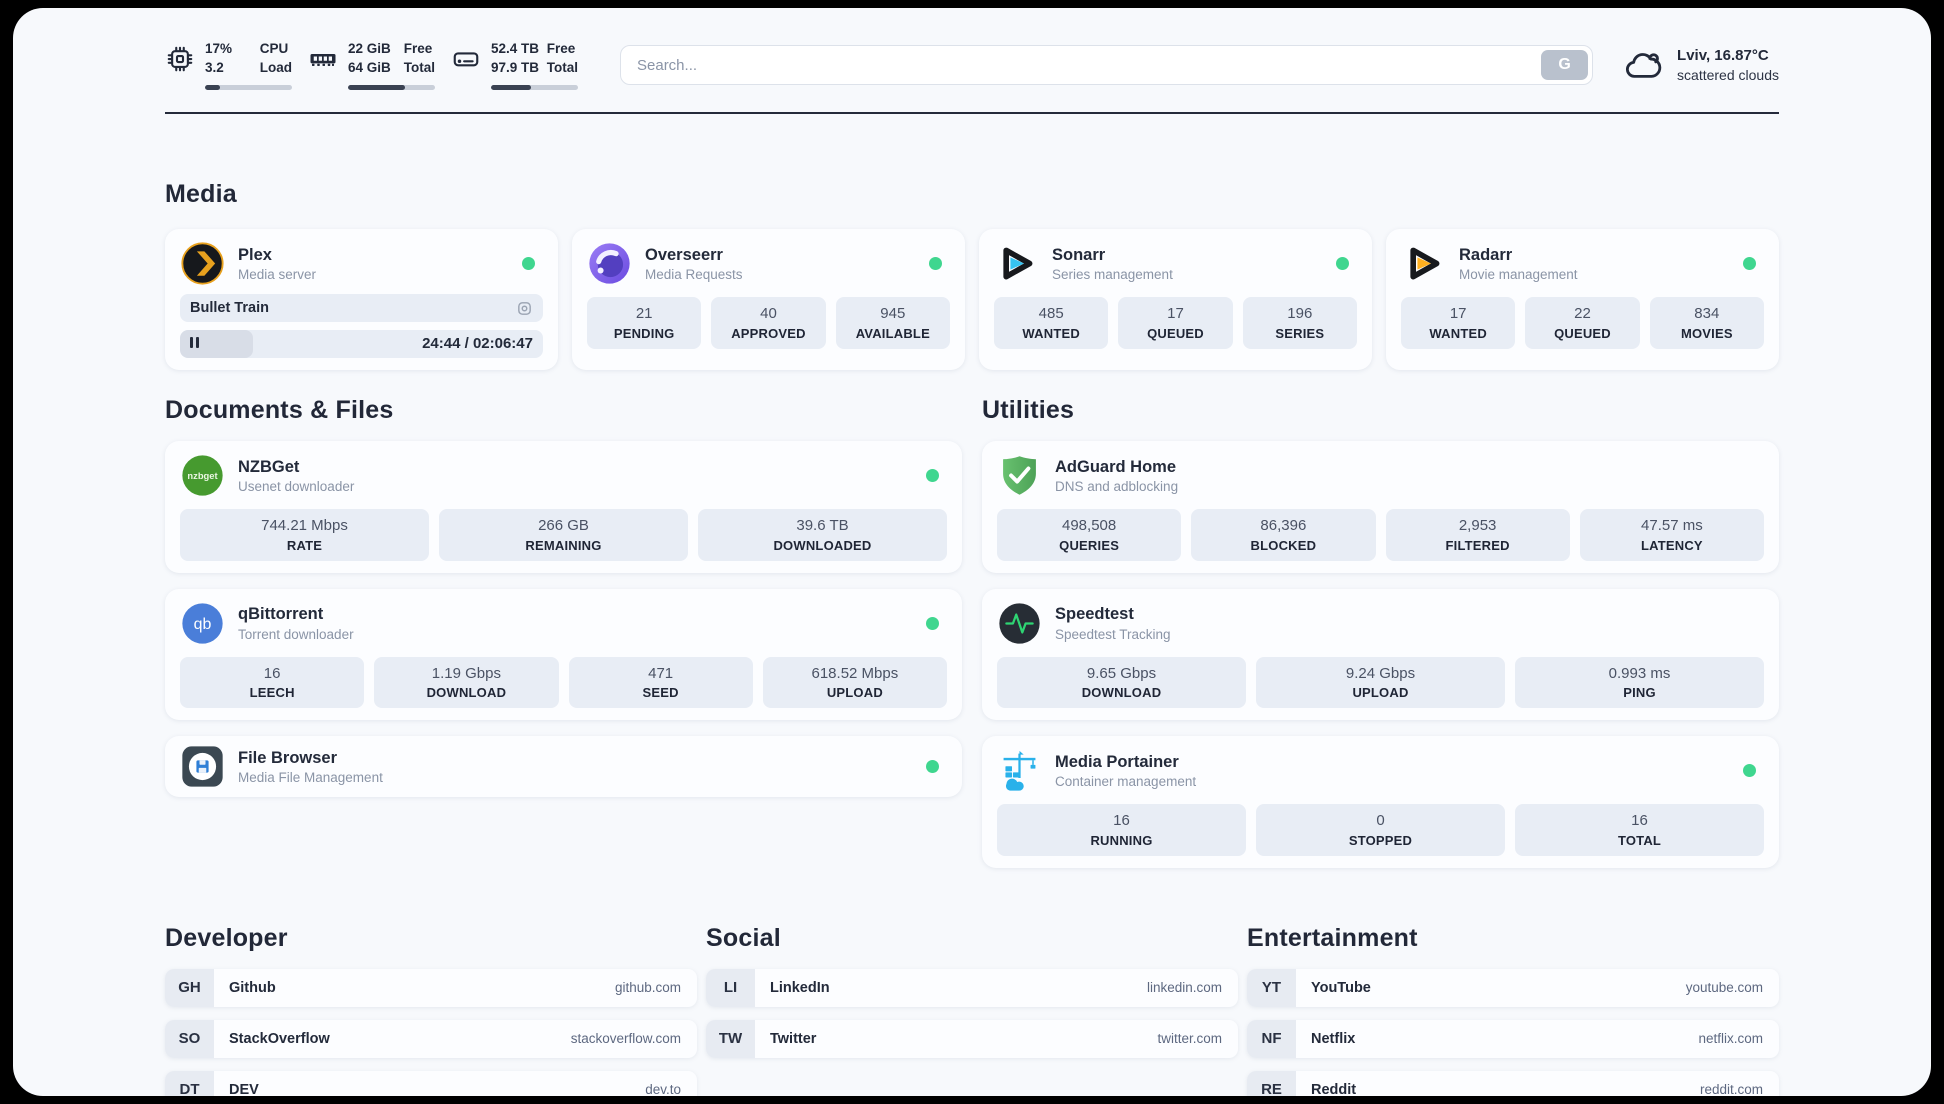 Image resolution: width=1944 pixels, height=1104 pixels. What do you see at coordinates (1019, 475) in the screenshot?
I see `adguard-icon` at bounding box center [1019, 475].